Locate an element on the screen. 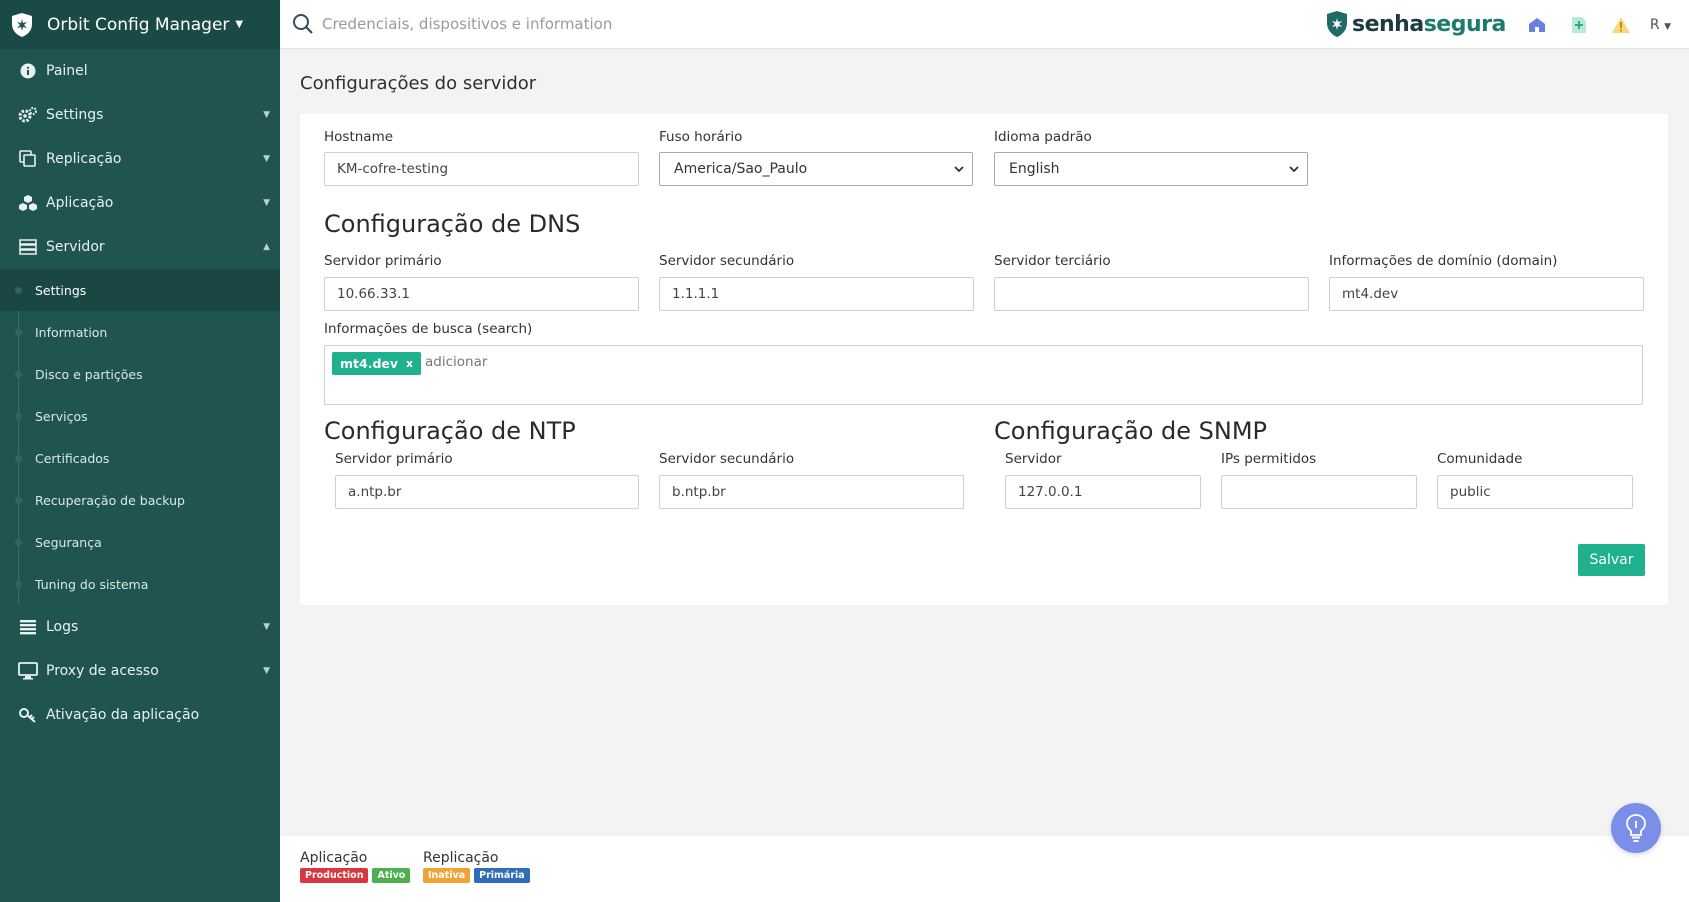 The width and height of the screenshot is (1689, 902). sidebar-item-label: Painel is located at coordinates (67, 71).